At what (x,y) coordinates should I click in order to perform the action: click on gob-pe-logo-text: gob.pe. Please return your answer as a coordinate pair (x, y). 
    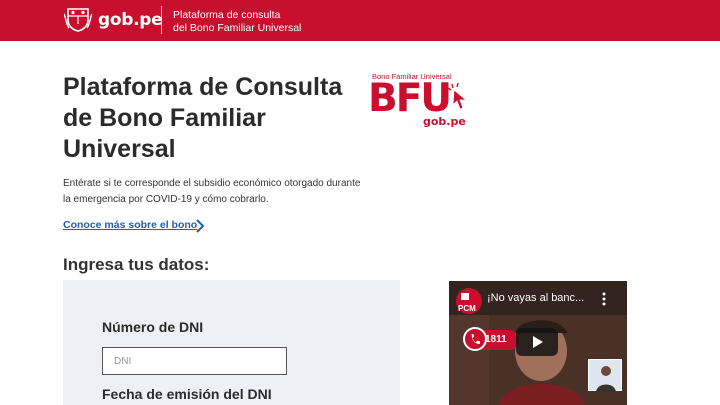
    Looking at the image, I should click on (130, 20).